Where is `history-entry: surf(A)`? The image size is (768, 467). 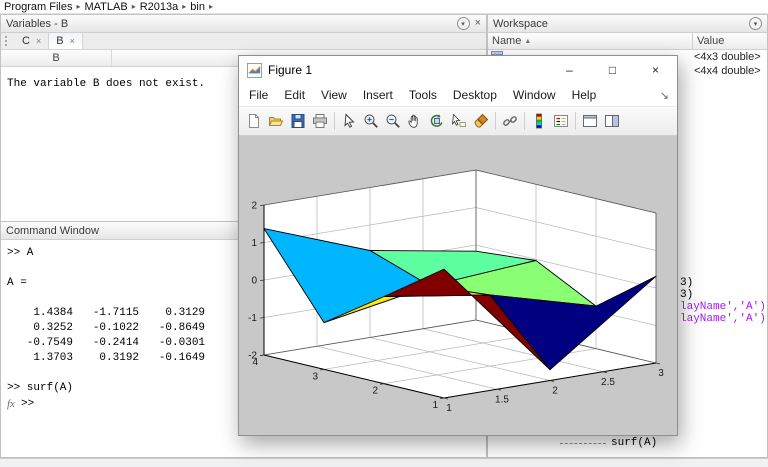
history-entry: surf(A) is located at coordinates (634, 443).